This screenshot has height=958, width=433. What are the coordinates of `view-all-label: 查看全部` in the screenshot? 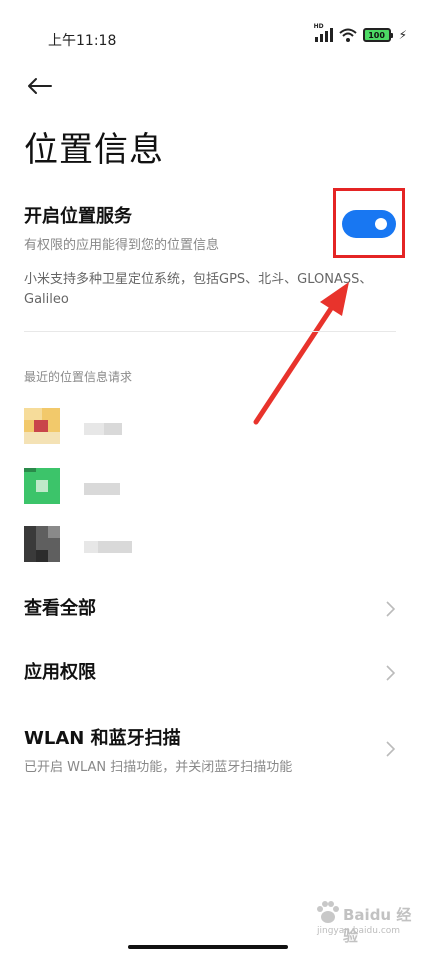 It's located at (60, 608).